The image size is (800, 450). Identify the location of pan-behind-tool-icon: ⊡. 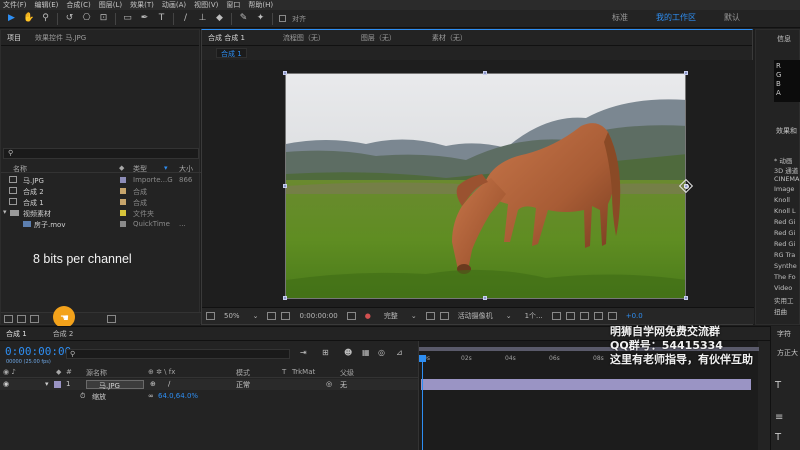
(103, 18).